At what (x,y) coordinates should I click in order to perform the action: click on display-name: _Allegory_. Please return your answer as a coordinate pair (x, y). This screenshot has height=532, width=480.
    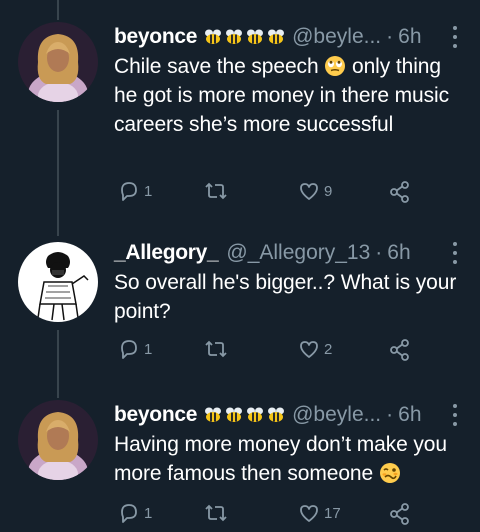
    Looking at the image, I should click on (166, 253).